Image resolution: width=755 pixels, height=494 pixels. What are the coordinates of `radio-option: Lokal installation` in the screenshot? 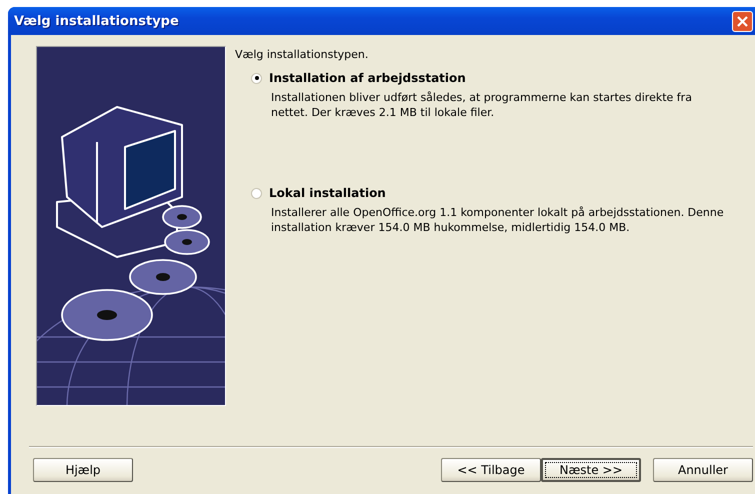 It's located at (491, 193).